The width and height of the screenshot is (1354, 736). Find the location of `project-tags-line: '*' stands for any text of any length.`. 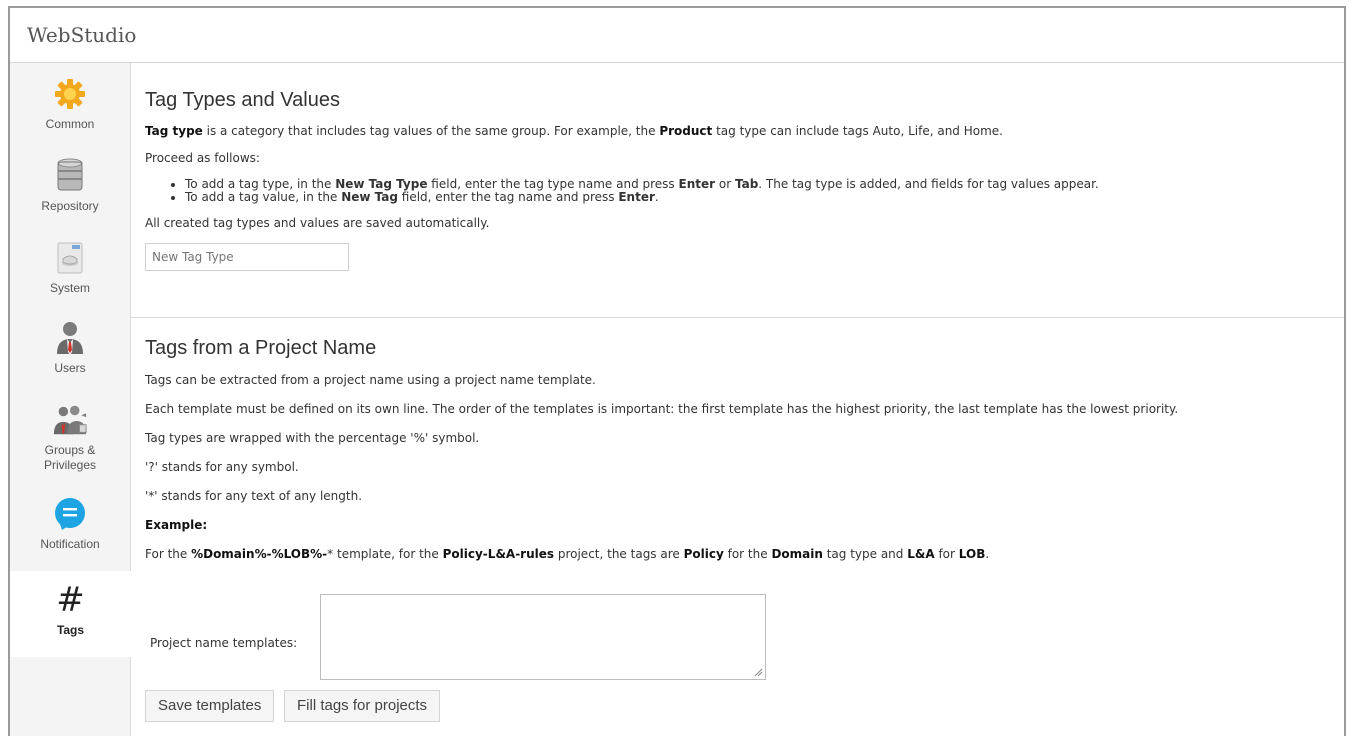

project-tags-line: '*' stands for any text of any length. is located at coordinates (254, 496).